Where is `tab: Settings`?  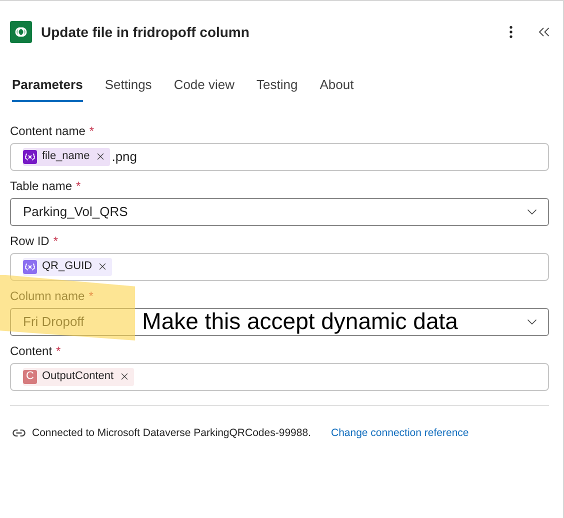
tab: Settings is located at coordinates (128, 88).